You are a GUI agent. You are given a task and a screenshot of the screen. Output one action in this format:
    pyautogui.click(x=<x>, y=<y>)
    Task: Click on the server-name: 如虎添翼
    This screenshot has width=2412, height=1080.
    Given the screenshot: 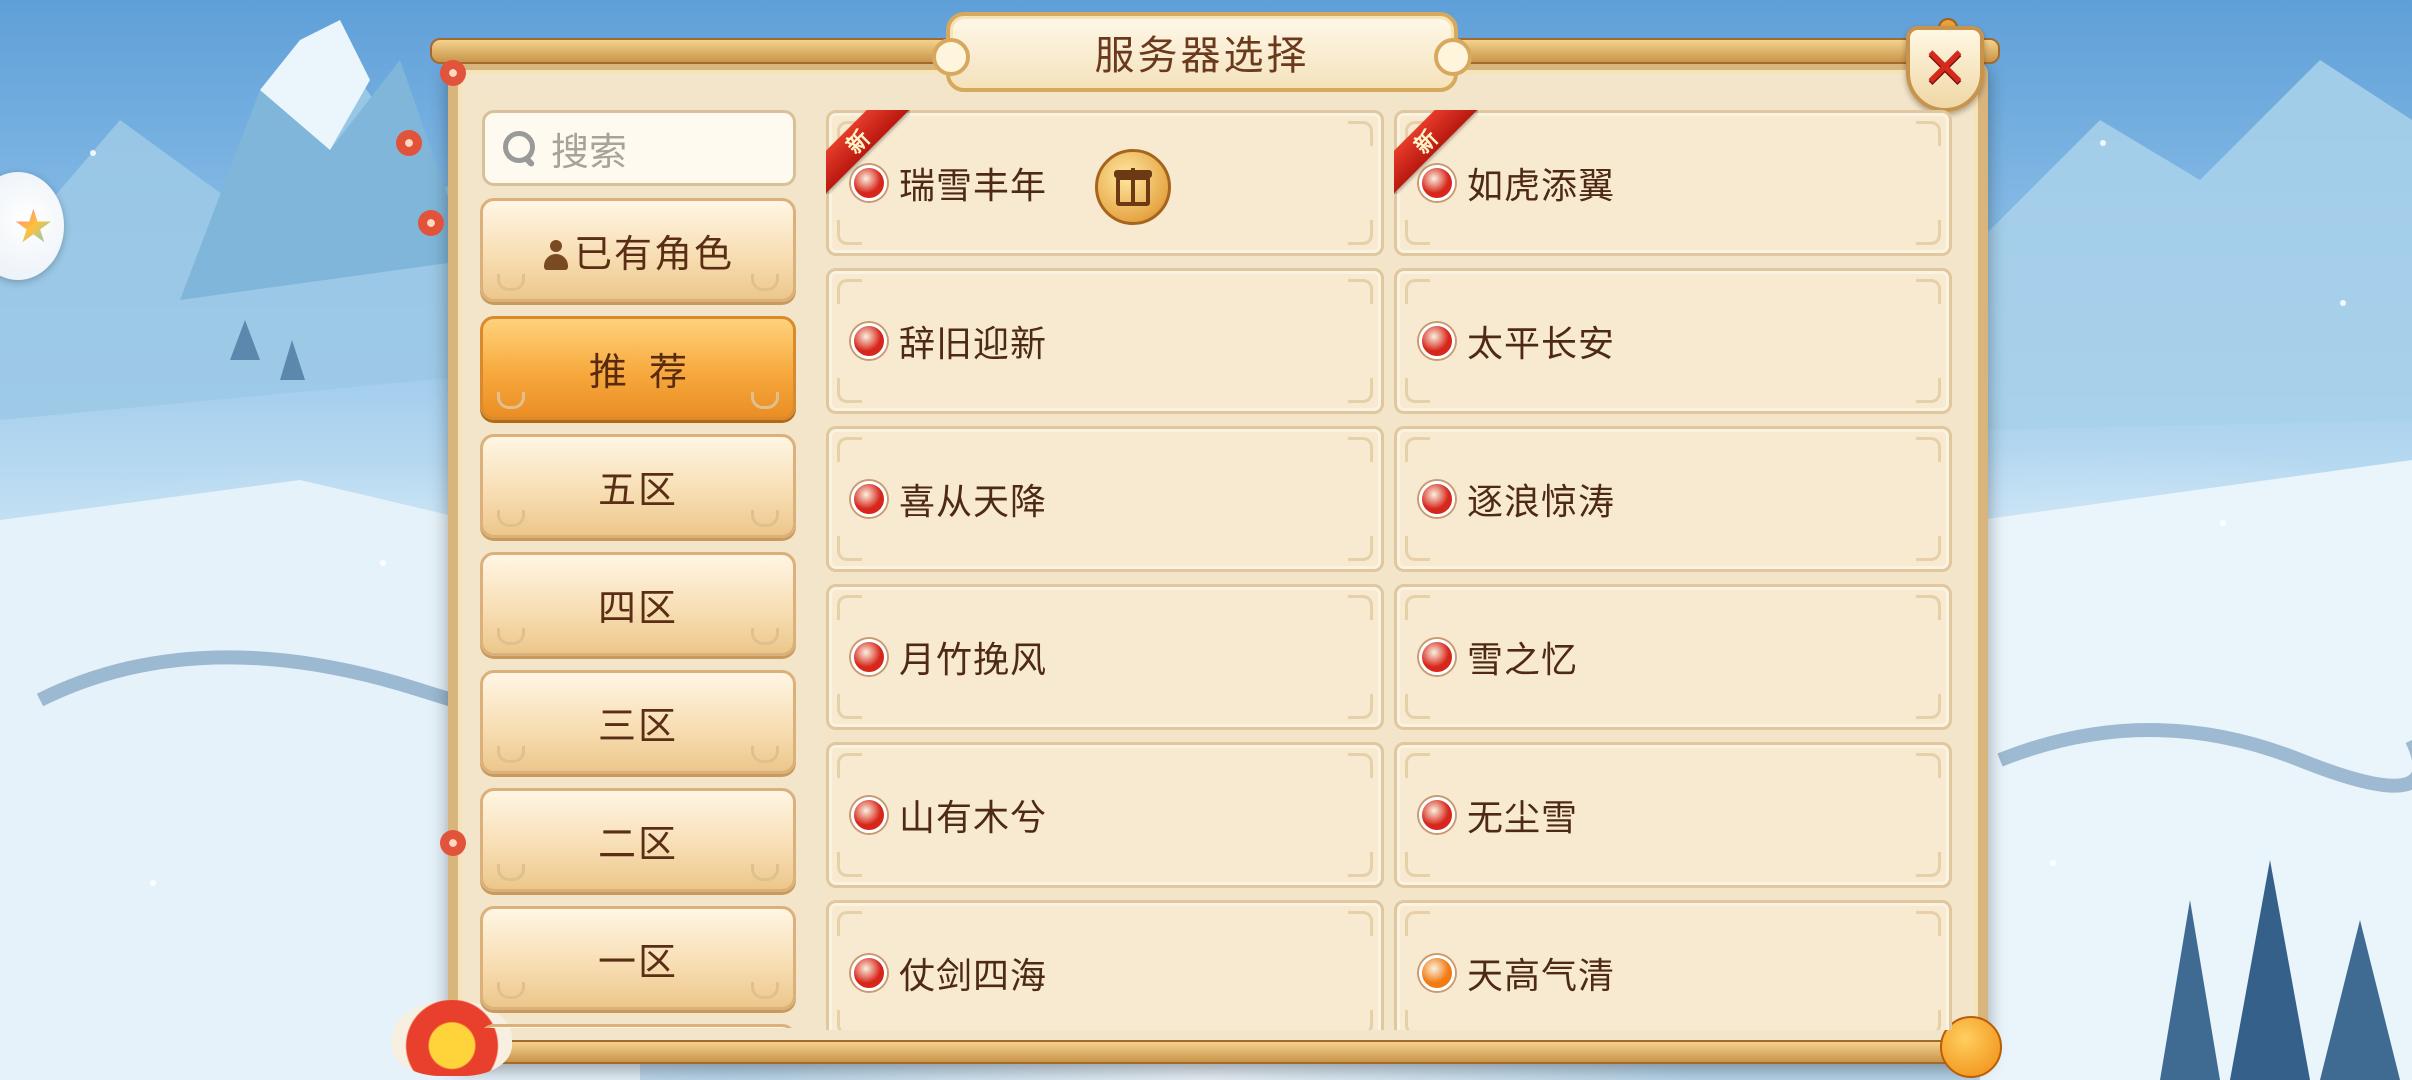 What is the action you would take?
    pyautogui.click(x=1541, y=186)
    